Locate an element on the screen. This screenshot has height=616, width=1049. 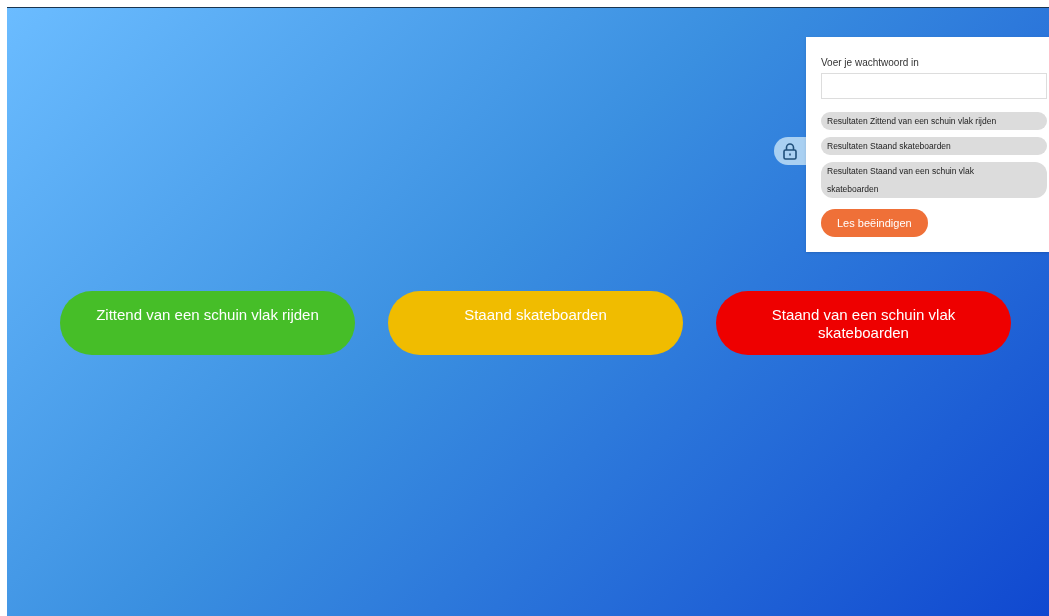
lesson-button: Zittend van een schuin vlak rijden is located at coordinates (207, 323).